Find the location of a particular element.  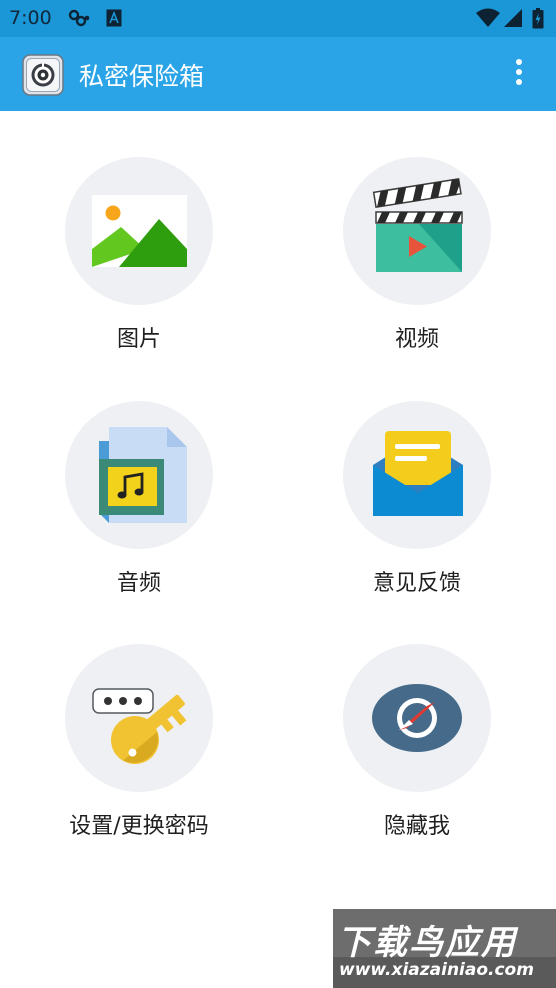

status-bar: 7:00 is located at coordinates (278, 18).